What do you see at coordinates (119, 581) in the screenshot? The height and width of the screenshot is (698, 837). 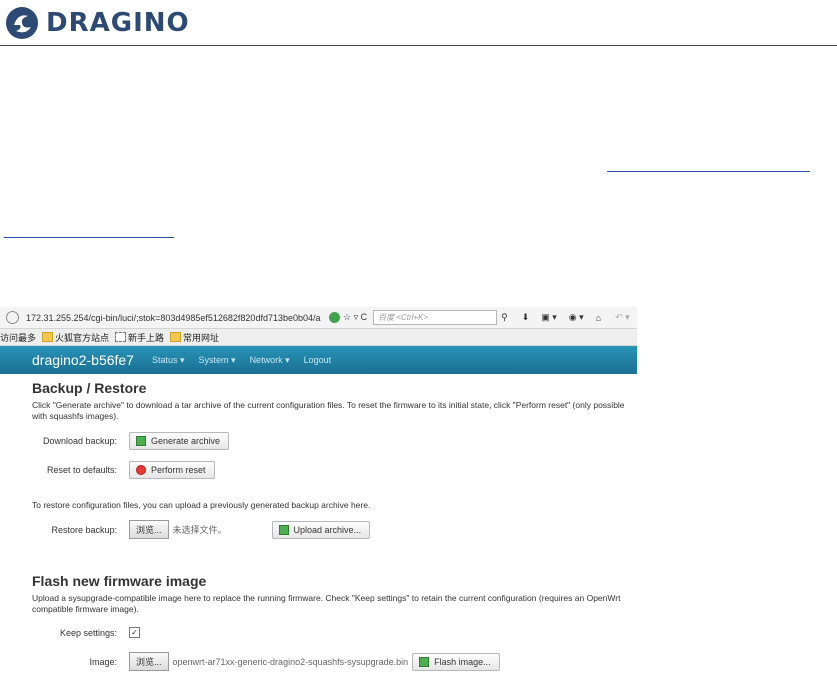 I see `section-title-flash: Flash new firmware image` at bounding box center [119, 581].